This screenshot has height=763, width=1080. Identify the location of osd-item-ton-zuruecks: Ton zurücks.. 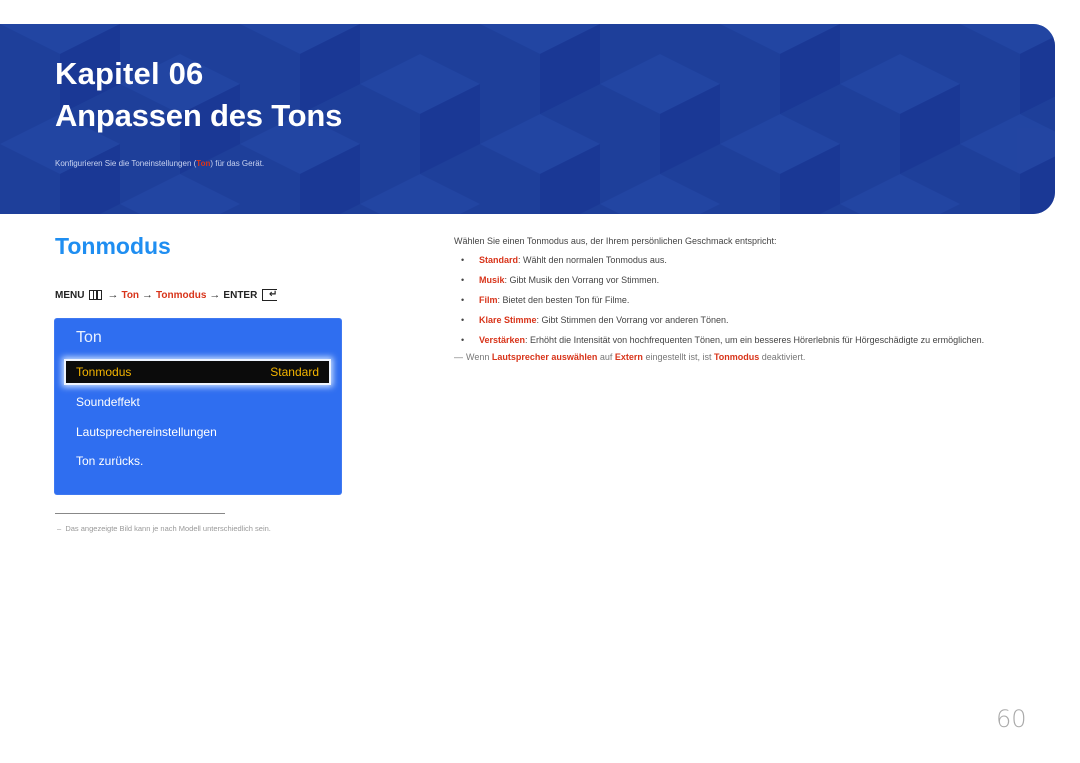
(109, 461).